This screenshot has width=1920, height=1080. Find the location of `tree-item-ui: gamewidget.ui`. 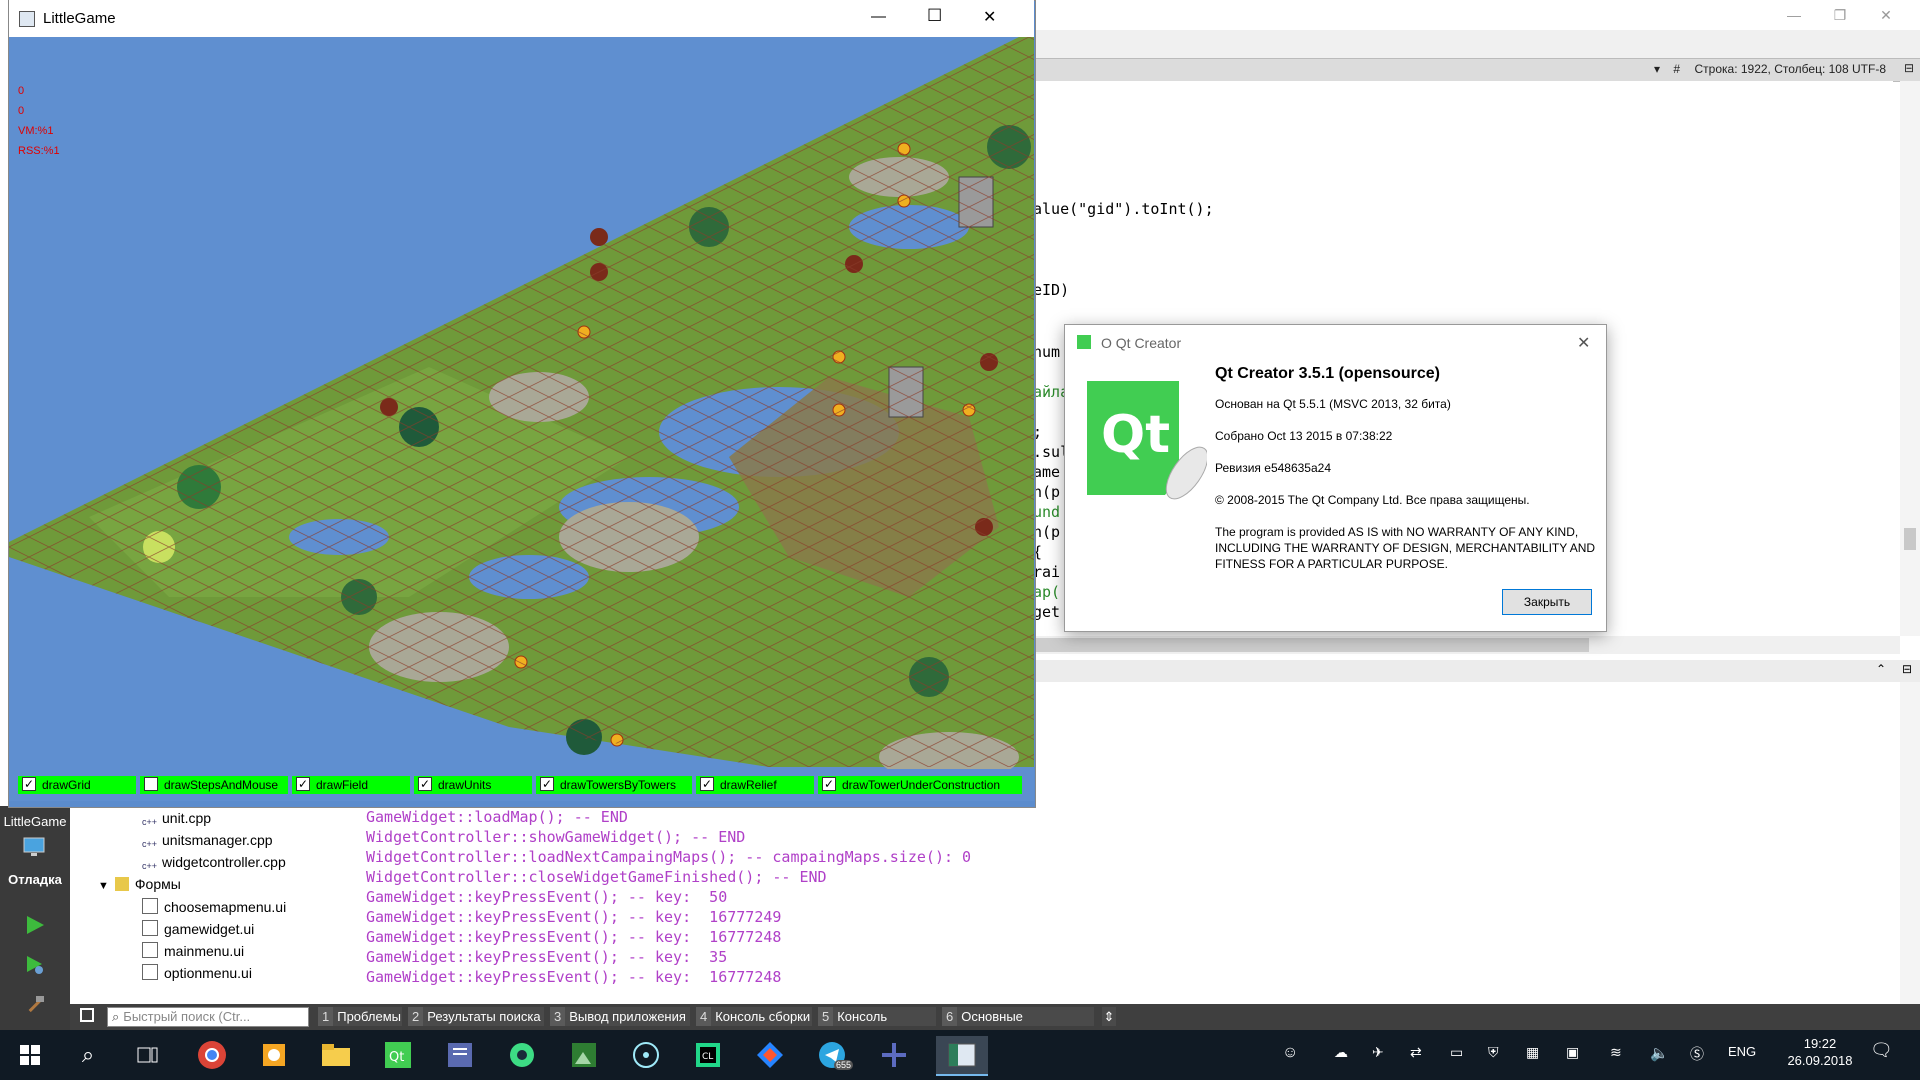

tree-item-ui: gamewidget.ui is located at coordinates (198, 928).